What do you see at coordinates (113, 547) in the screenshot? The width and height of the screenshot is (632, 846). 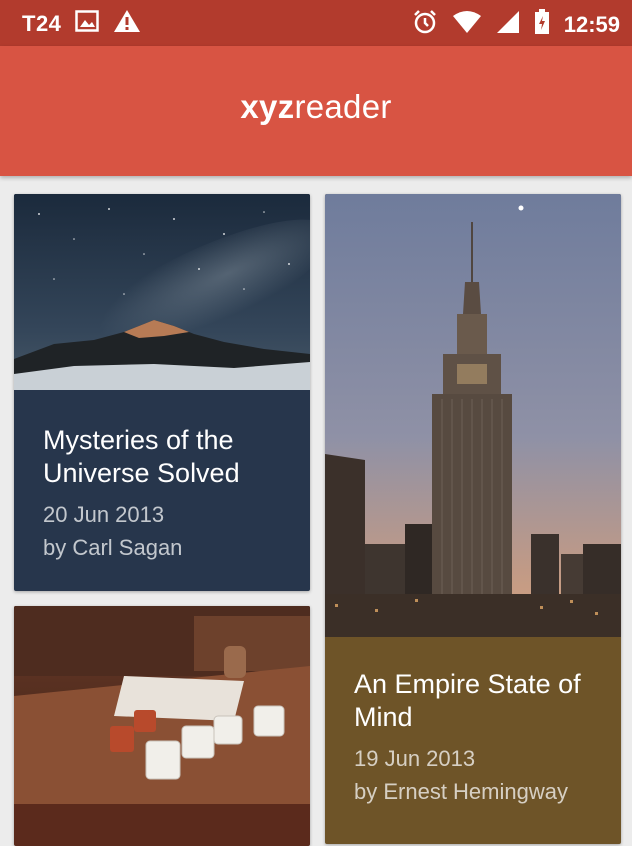 I see `article-author: by Carl Sagan` at bounding box center [113, 547].